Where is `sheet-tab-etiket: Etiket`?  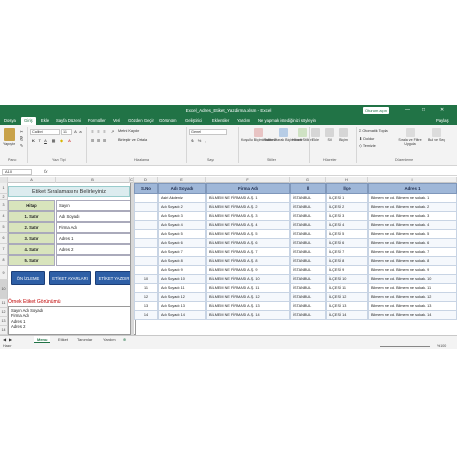
sheet-tab-etiket: Etiket is located at coordinates (63, 339).